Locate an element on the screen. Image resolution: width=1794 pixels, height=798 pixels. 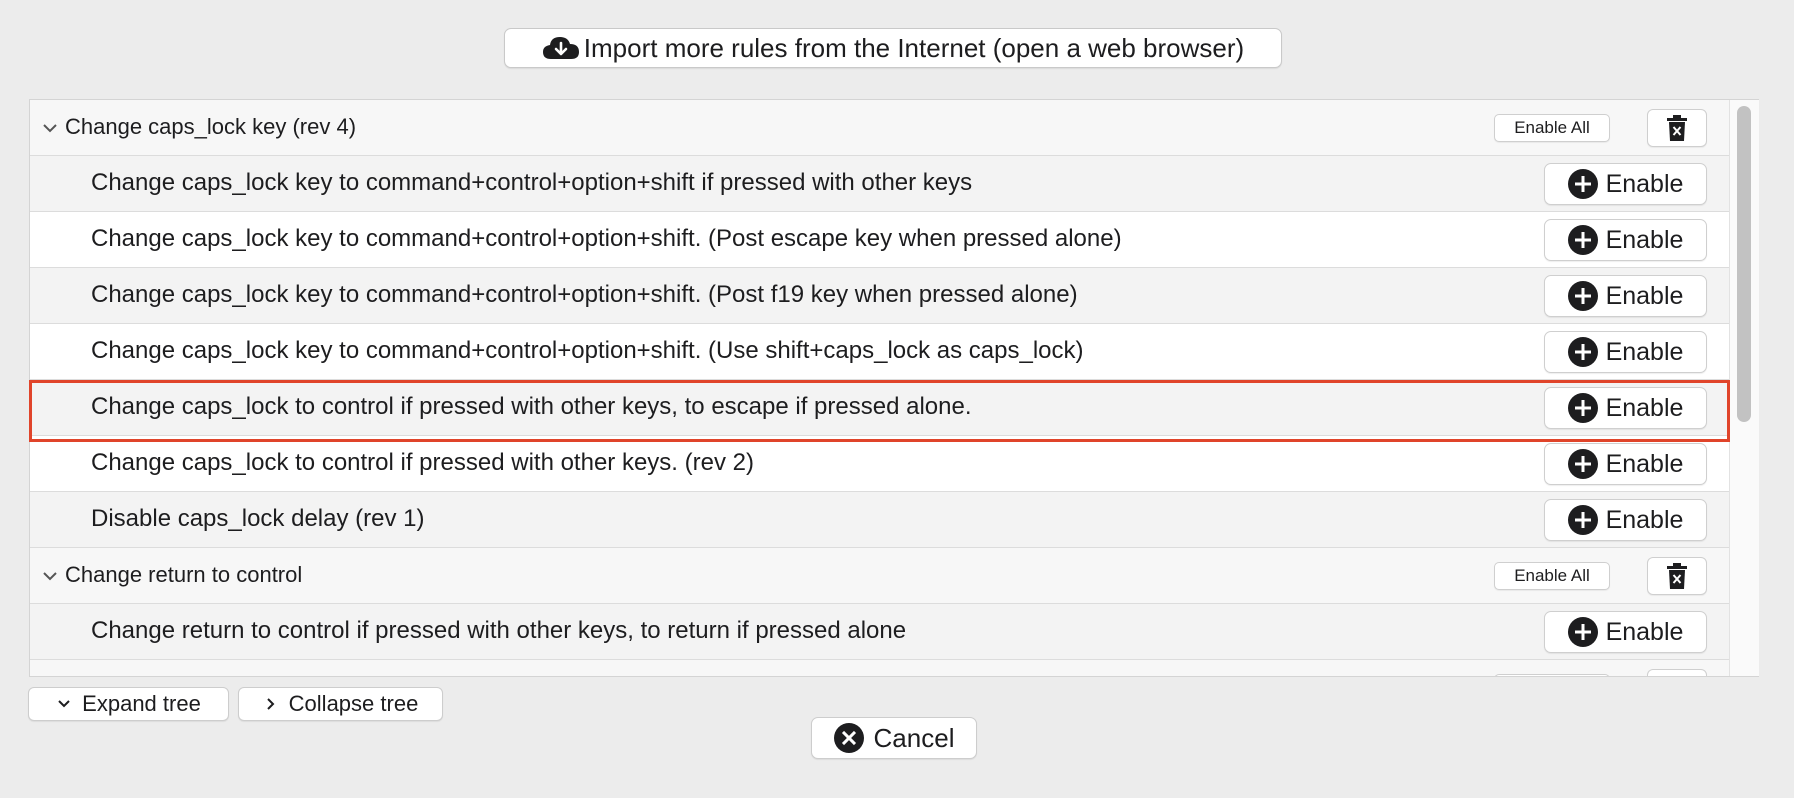
scrollbar-thumb is located at coordinates (1744, 264).